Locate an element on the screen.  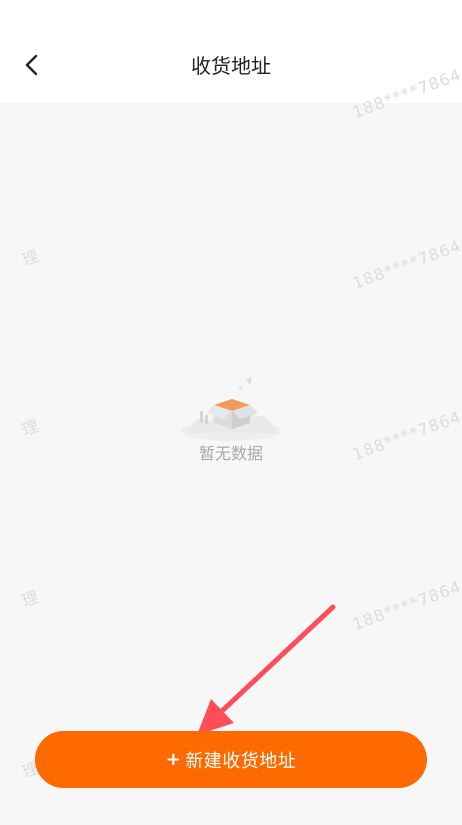
empty-state-text: 暂无数据 is located at coordinates (230, 453).